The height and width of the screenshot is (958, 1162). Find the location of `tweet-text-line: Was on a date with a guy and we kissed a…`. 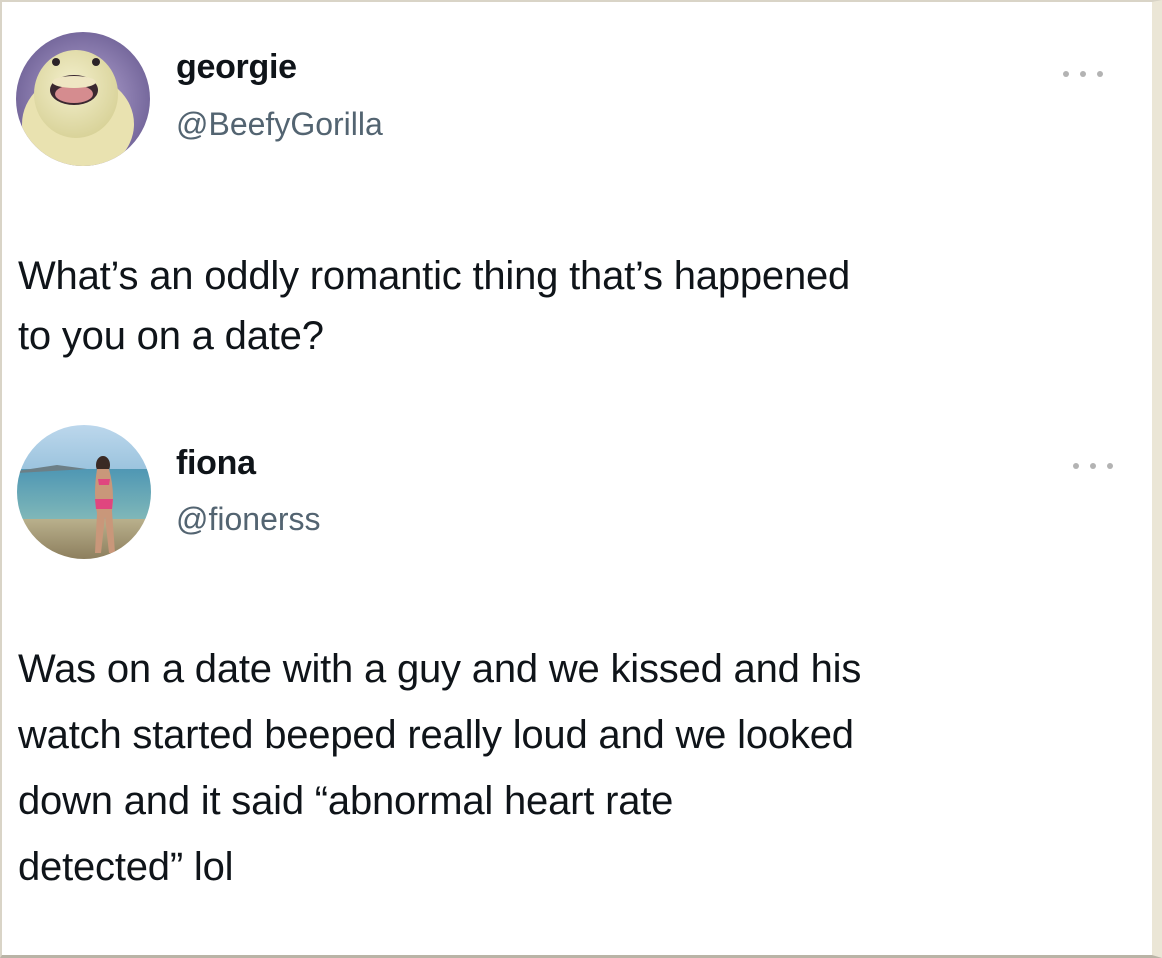

tweet-text-line: Was on a date with a guy and we kissed a… is located at coordinates (440, 669).